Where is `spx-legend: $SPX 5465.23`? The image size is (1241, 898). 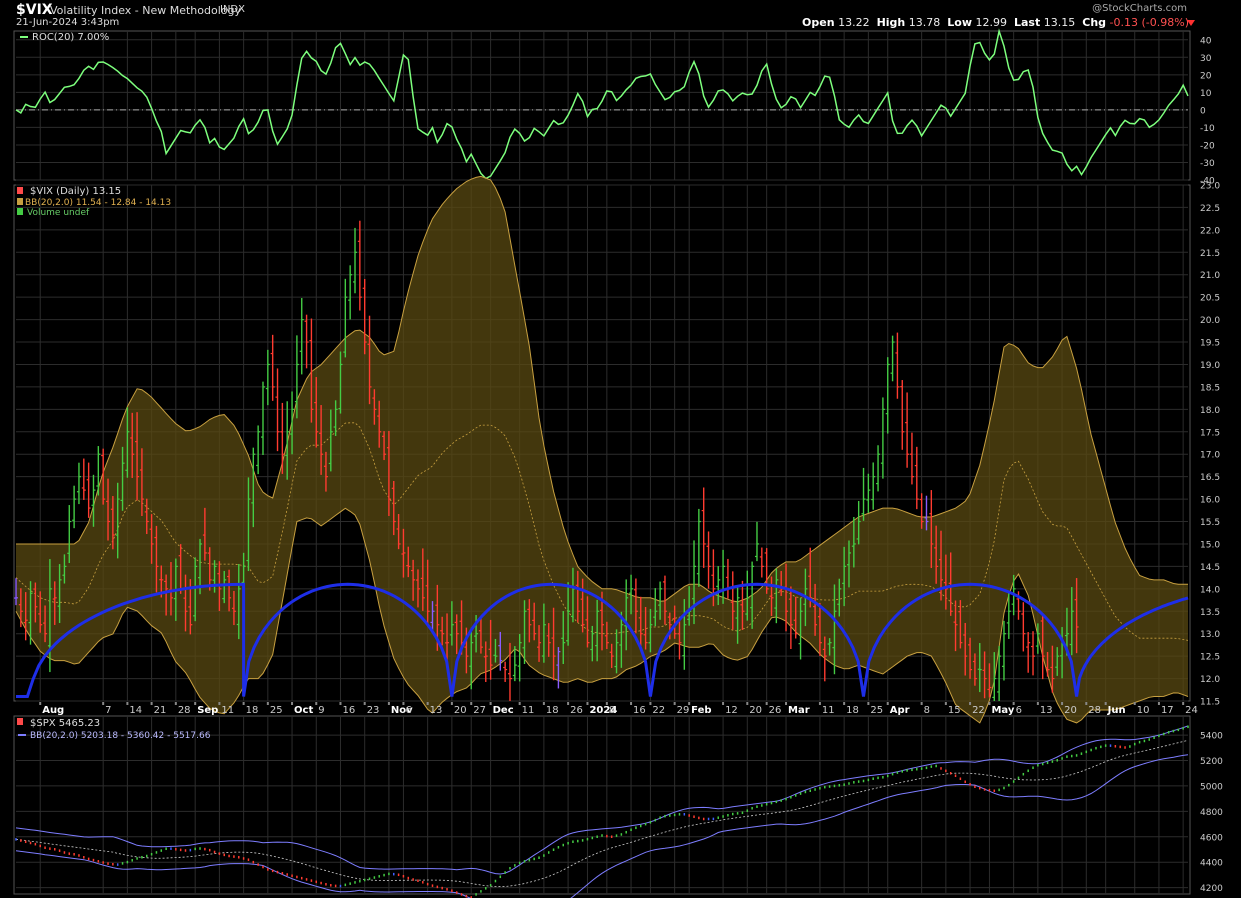
spx-legend: $SPX 5465.23 is located at coordinates (65, 723).